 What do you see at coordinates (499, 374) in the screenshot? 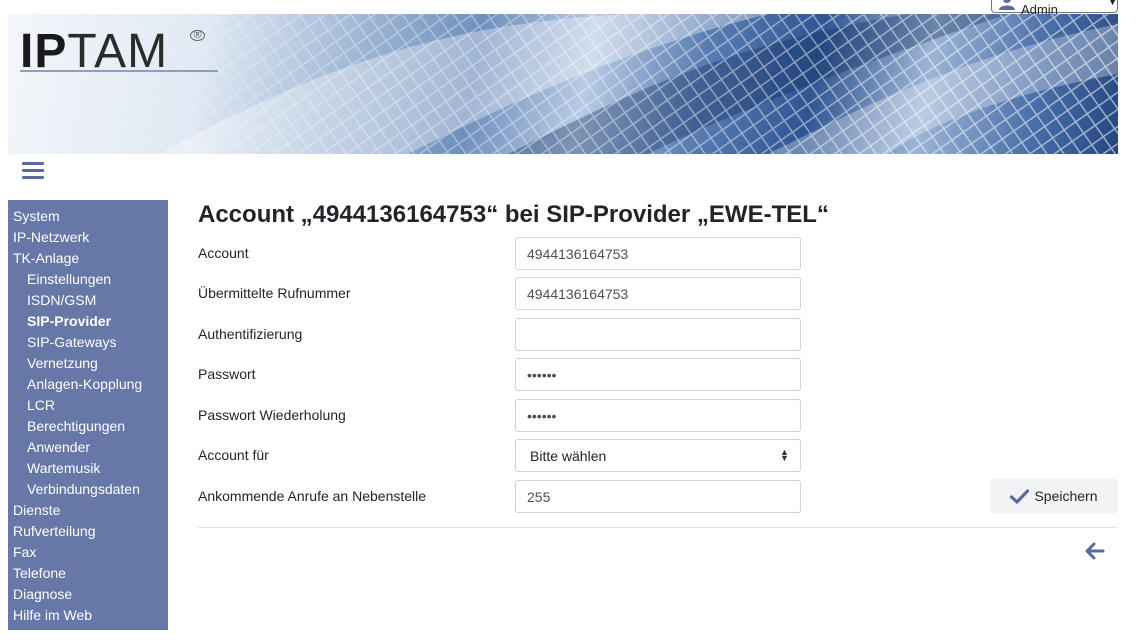
I see `form-row-passwort: Passwort` at bounding box center [499, 374].